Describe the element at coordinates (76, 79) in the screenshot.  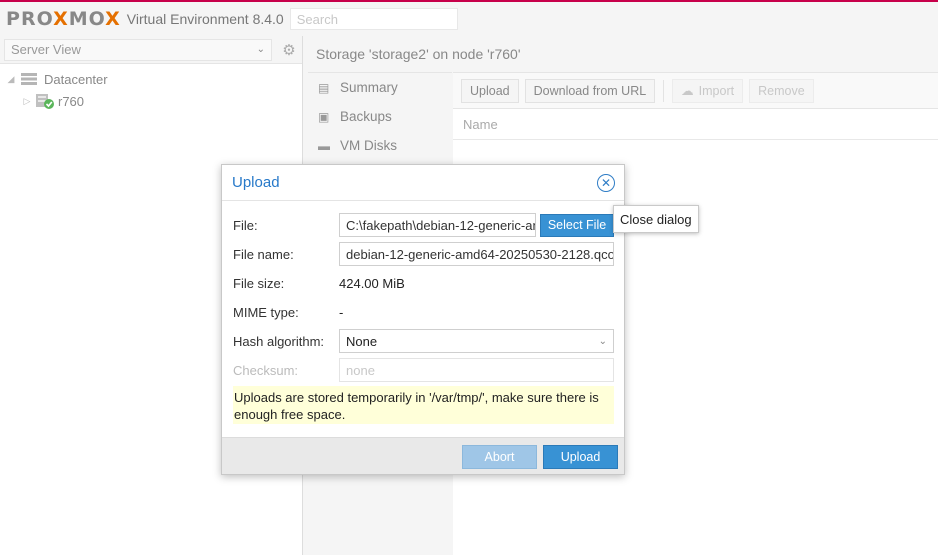
I see `tree-item-label: Datacenter` at that location.